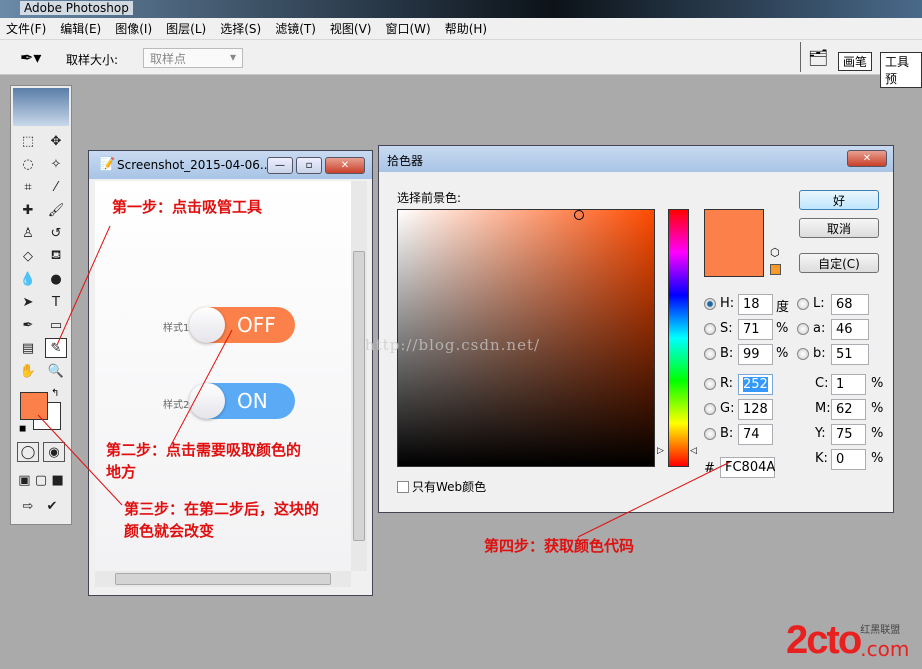  I want to click on step4-line, so click(654, 499).